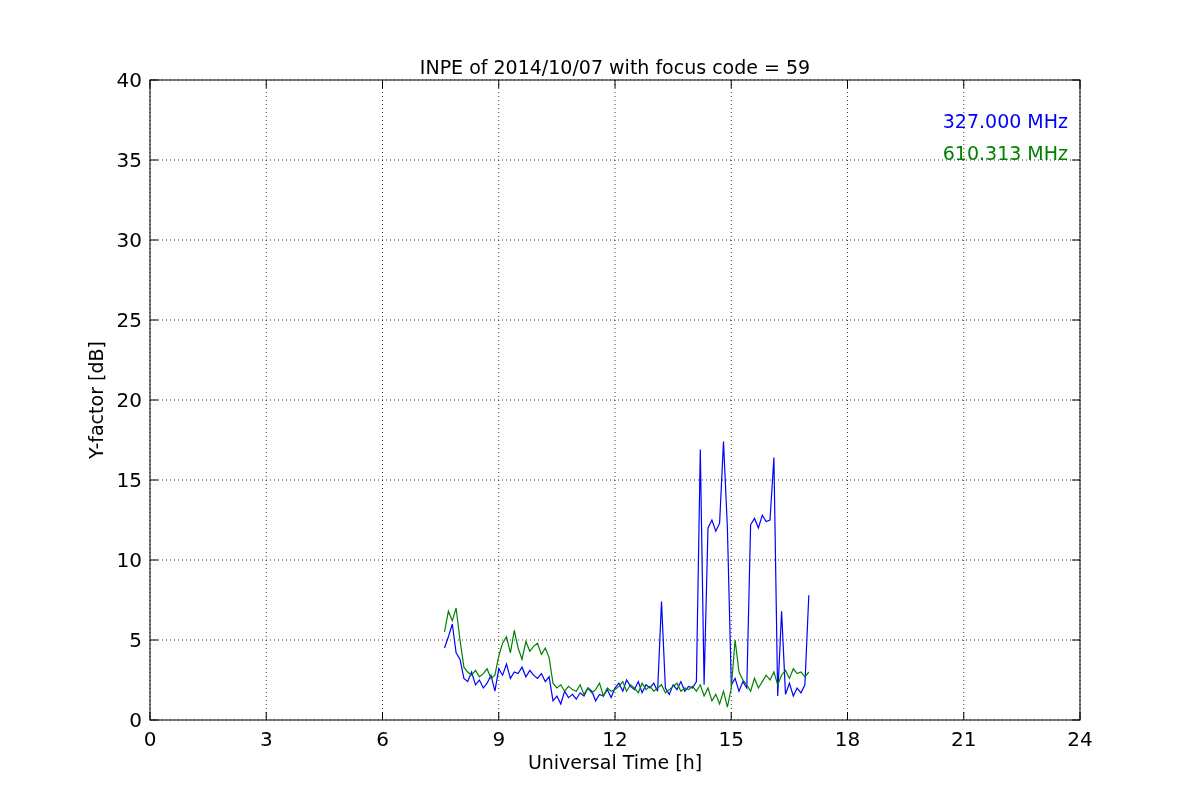 The width and height of the screenshot is (1200, 800). I want to click on y-axis-label: Y-factor [dB], so click(96, 400).